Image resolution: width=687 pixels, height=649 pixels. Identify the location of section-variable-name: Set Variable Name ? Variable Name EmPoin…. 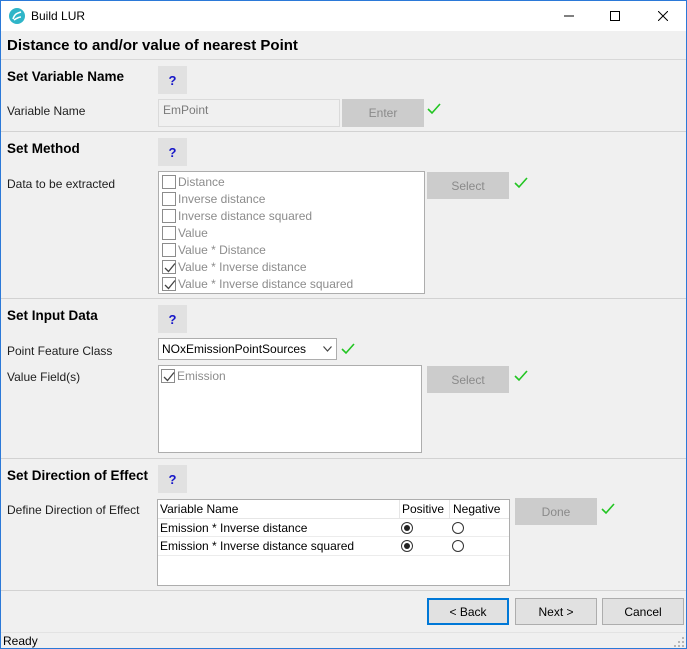
(343, 96).